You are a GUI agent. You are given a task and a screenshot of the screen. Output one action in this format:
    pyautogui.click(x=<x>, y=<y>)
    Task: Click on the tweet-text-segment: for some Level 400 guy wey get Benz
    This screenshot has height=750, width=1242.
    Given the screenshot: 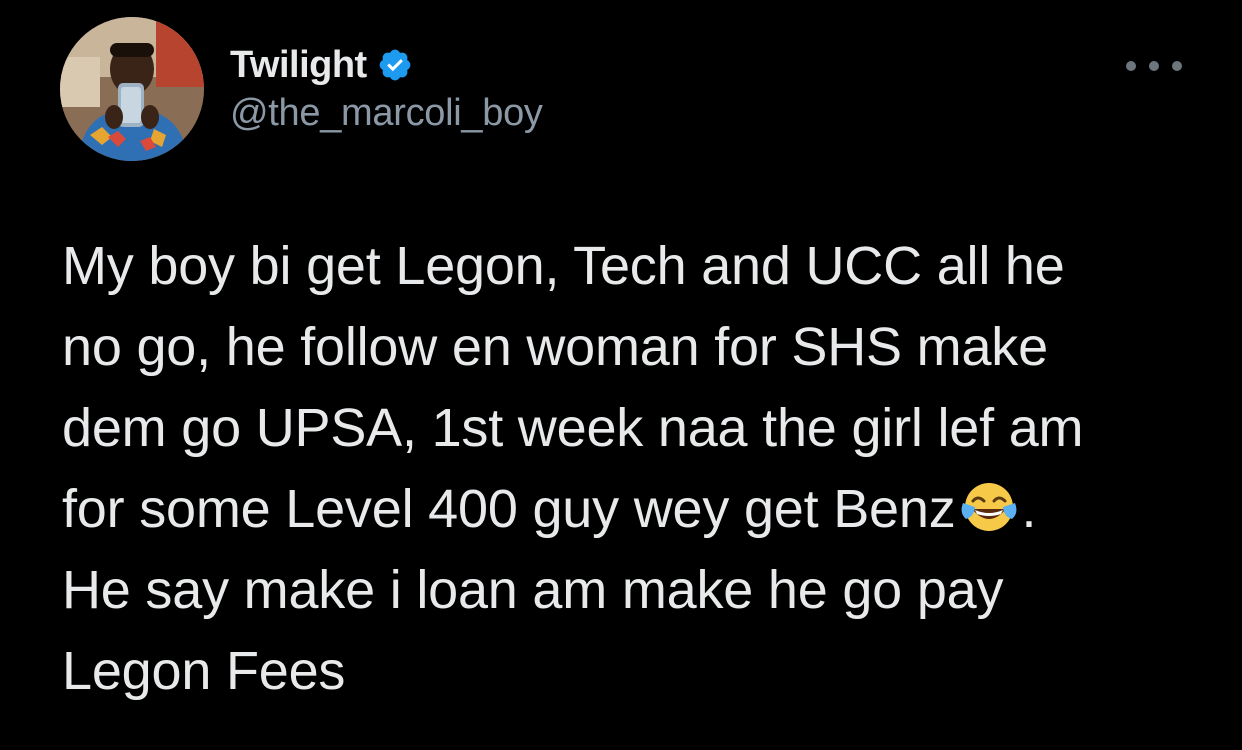 What is the action you would take?
    pyautogui.click(x=509, y=509)
    